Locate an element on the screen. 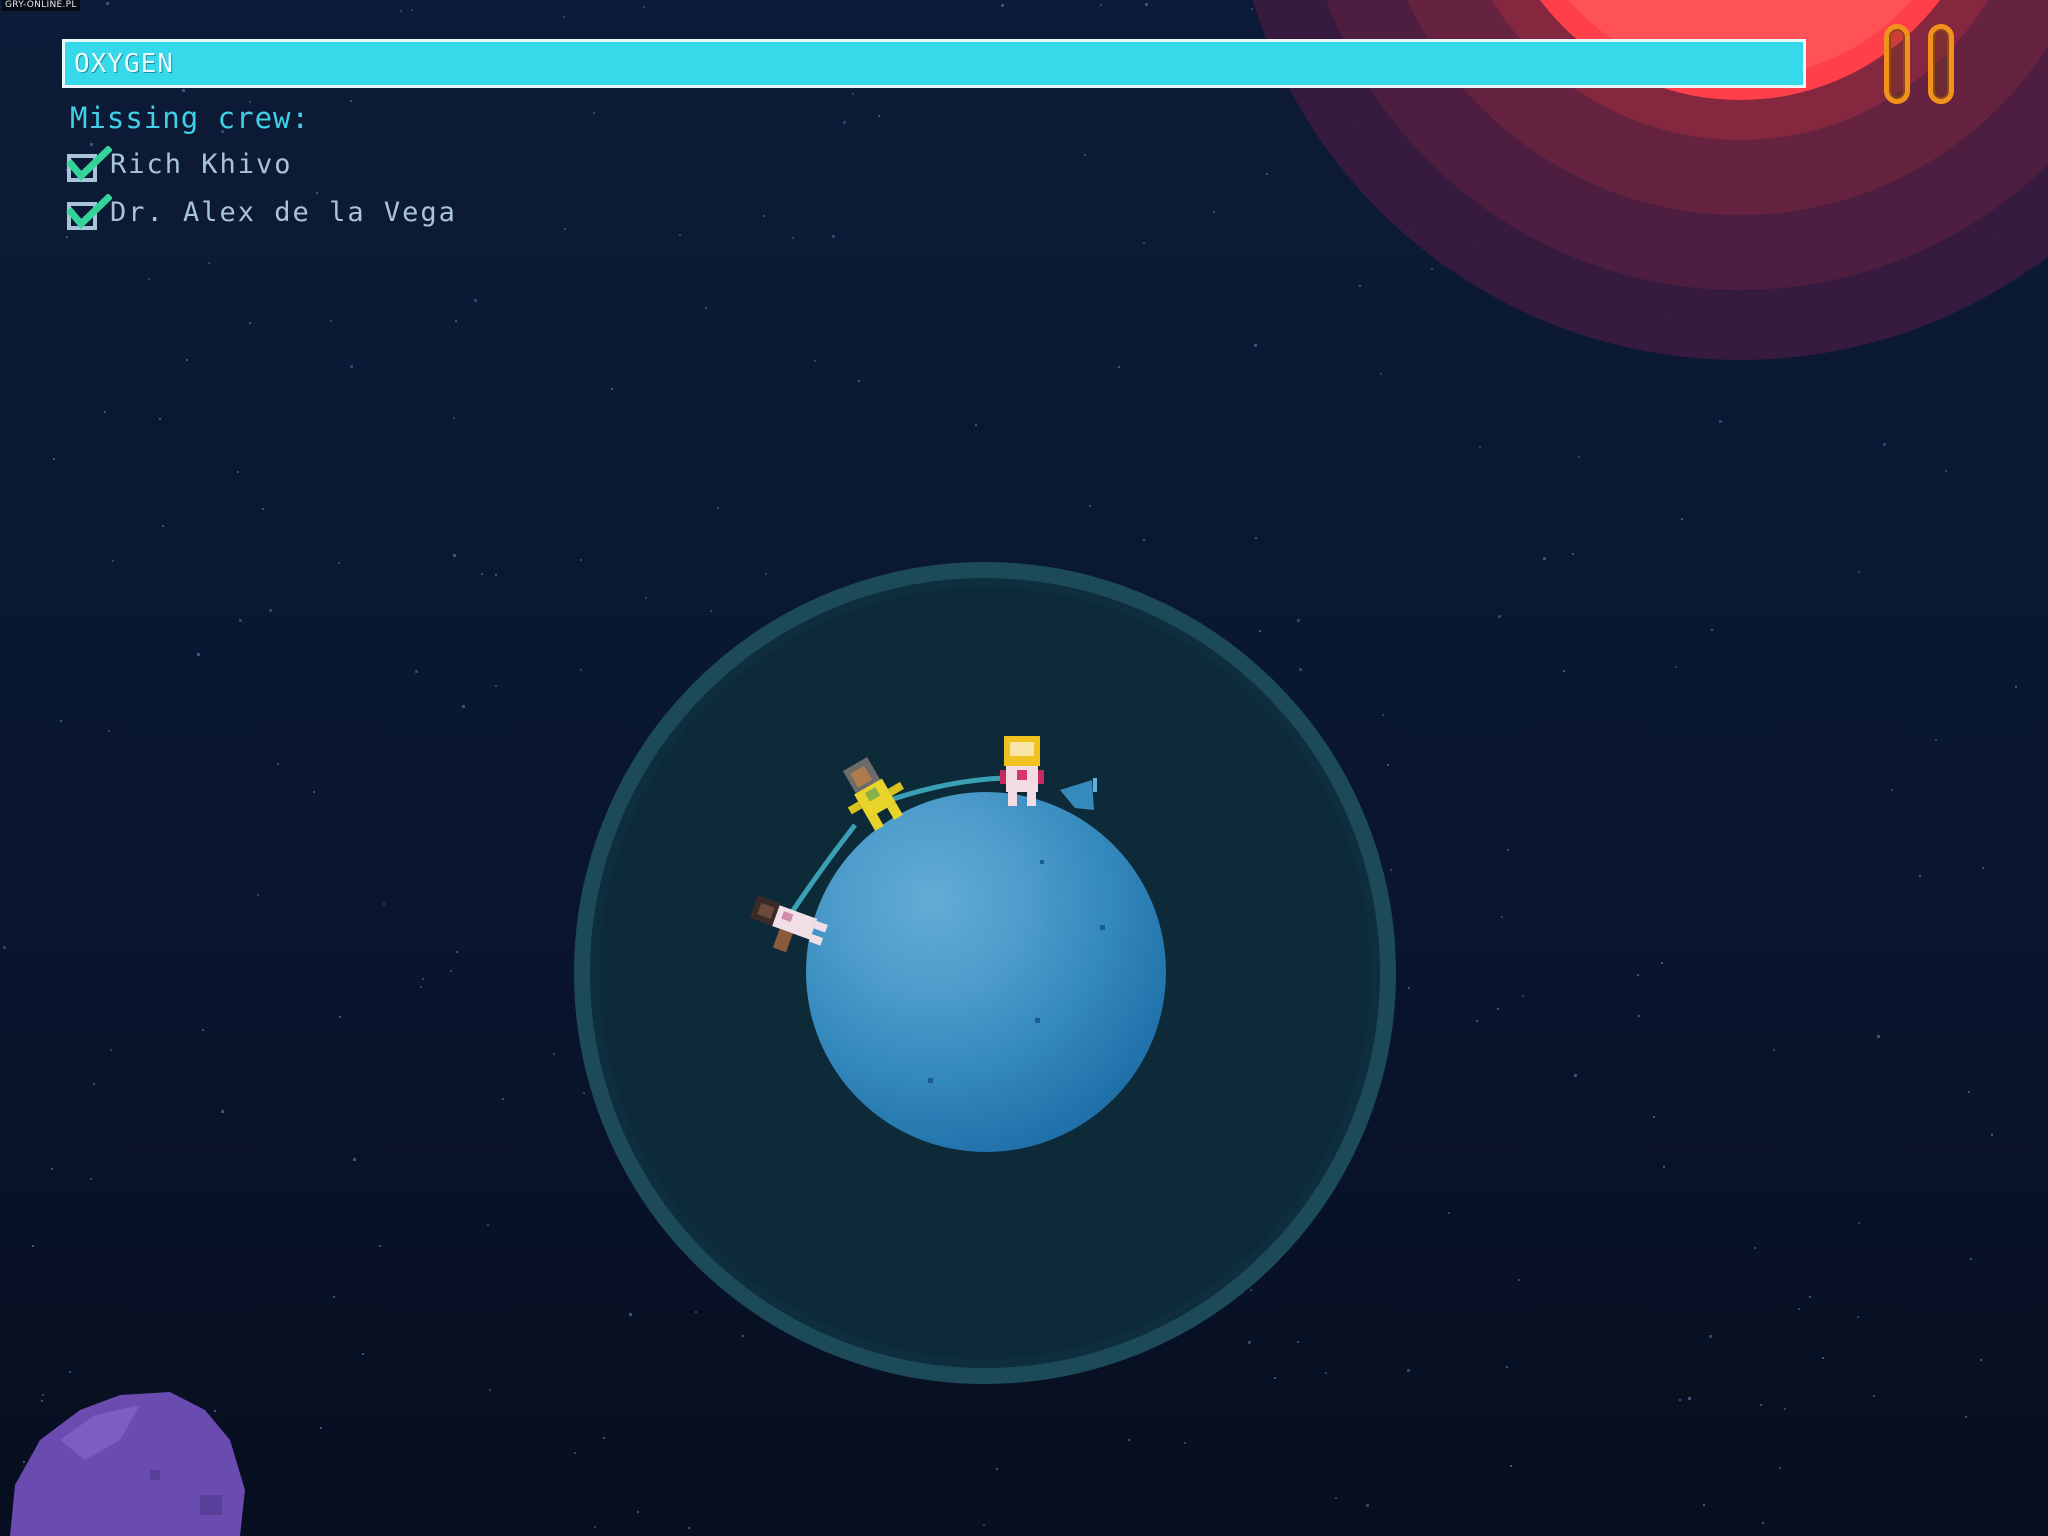  checkbox-checked-icon is located at coordinates (89, 164).